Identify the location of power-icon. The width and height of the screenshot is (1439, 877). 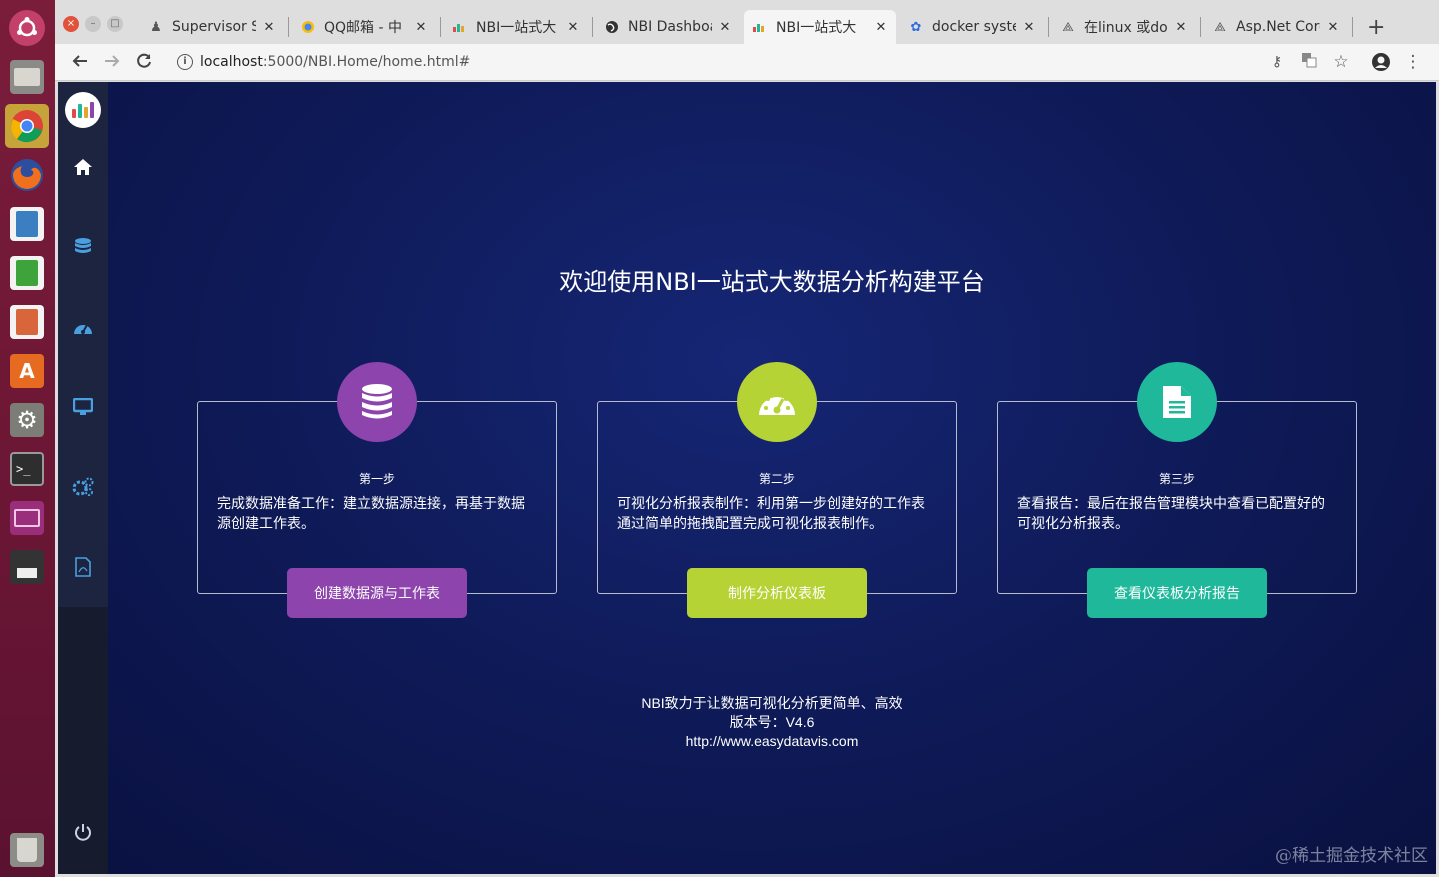
(83, 832).